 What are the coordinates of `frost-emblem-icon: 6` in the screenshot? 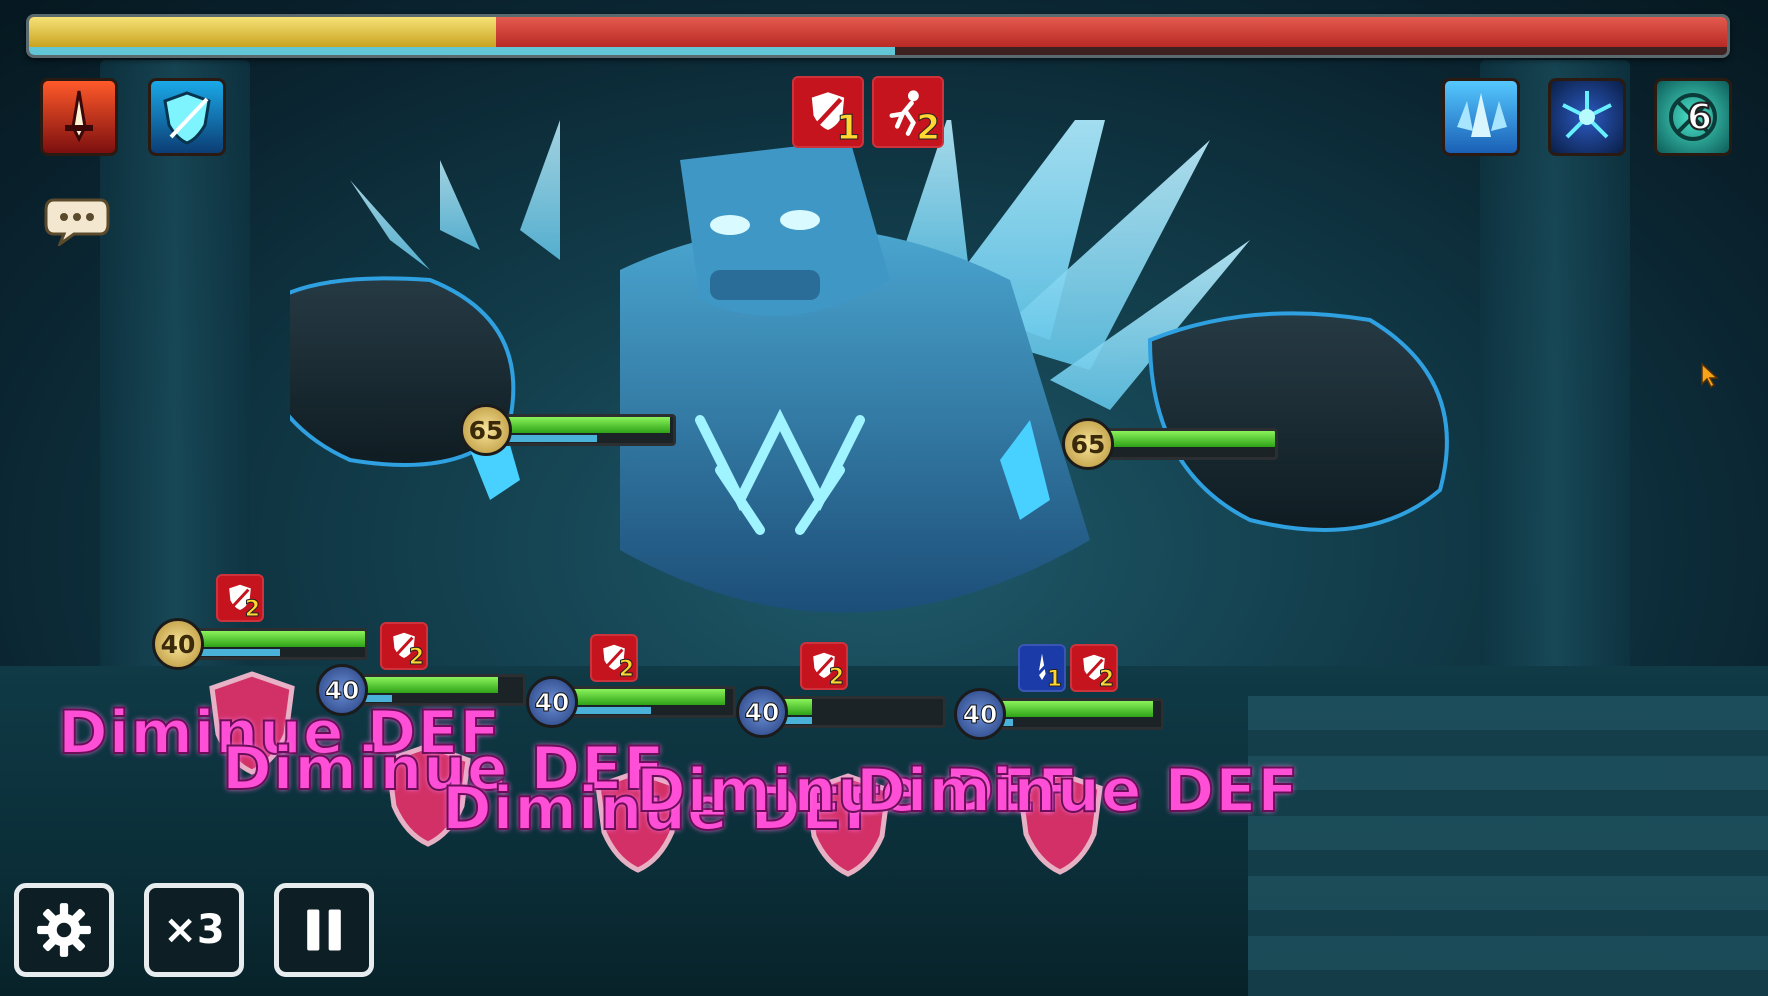 It's located at (1693, 117).